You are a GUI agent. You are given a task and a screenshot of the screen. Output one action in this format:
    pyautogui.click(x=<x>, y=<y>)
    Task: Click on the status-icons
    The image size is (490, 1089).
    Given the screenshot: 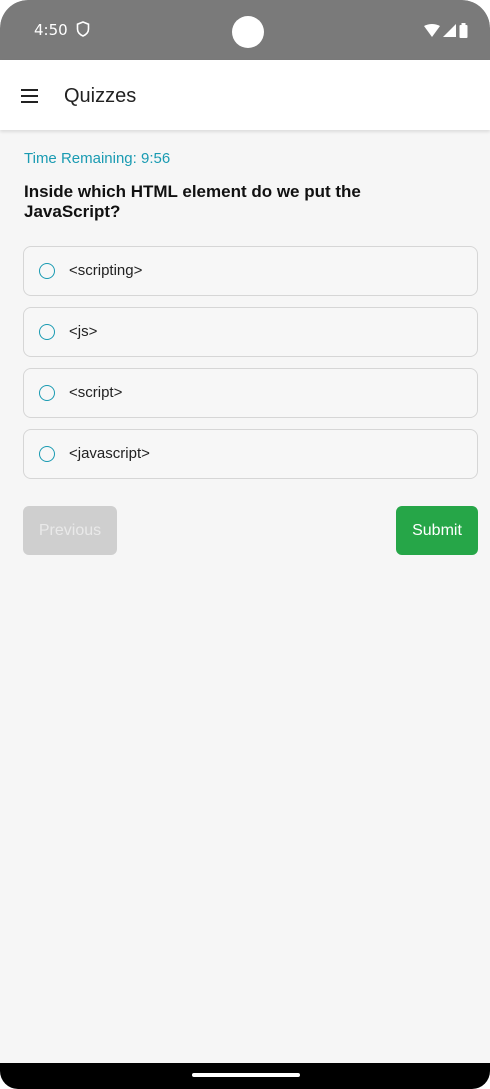 What is the action you would take?
    pyautogui.click(x=446, y=30)
    